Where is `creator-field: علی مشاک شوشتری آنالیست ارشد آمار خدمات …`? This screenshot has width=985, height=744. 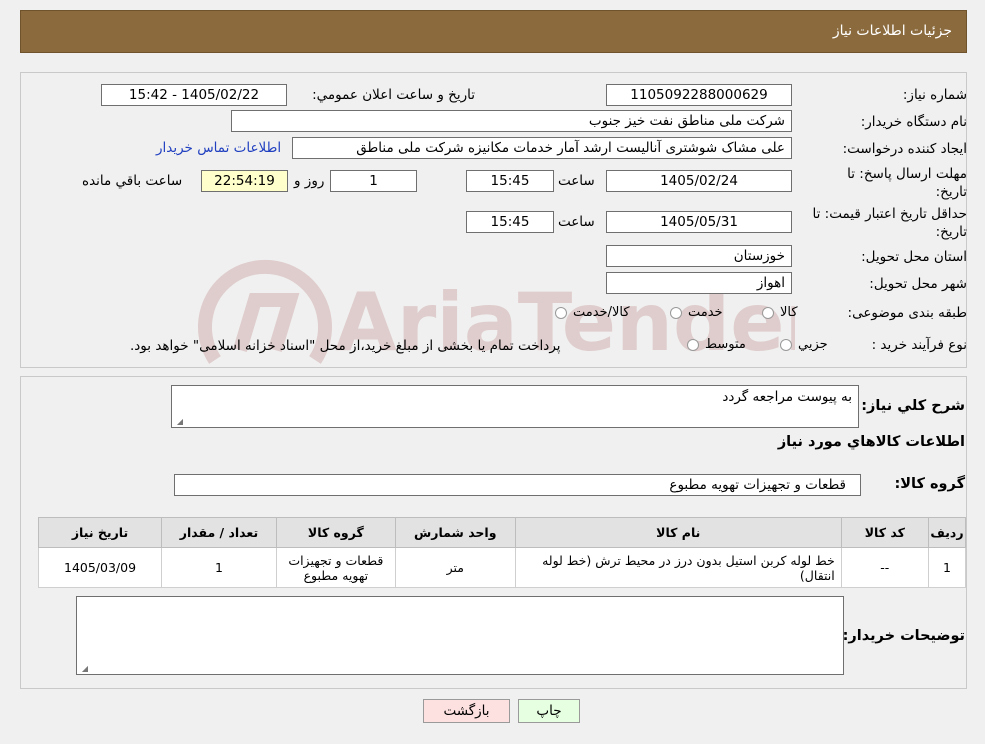
creator-field: علی مشاک شوشتری آنالیست ارشد آمار خدمات … is located at coordinates (542, 148).